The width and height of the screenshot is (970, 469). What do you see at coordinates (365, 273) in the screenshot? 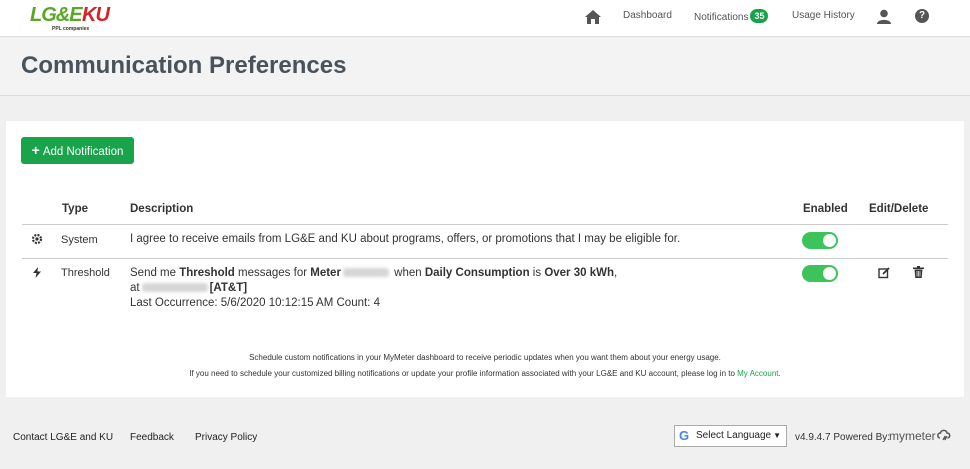
I see `redacted-meter-number` at bounding box center [365, 273].